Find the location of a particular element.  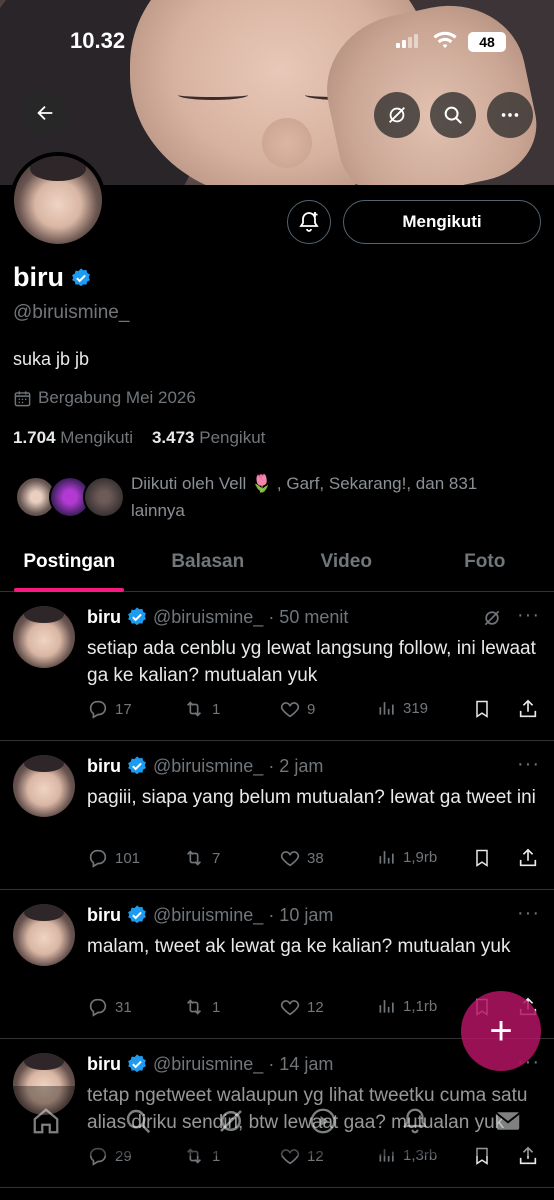

tab-posts: Postingan is located at coordinates (69, 565).